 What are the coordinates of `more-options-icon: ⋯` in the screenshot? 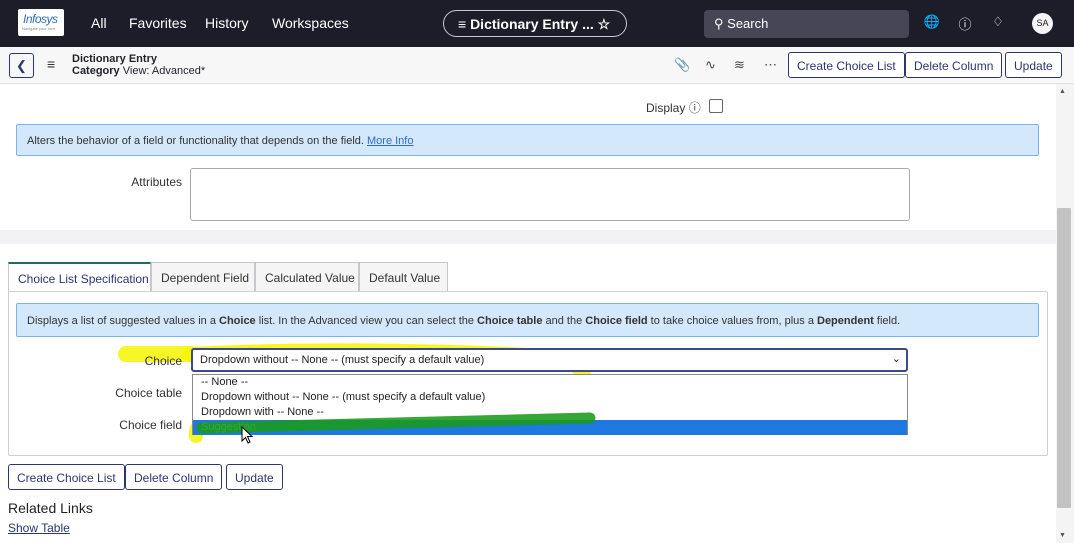 It's located at (770, 65).